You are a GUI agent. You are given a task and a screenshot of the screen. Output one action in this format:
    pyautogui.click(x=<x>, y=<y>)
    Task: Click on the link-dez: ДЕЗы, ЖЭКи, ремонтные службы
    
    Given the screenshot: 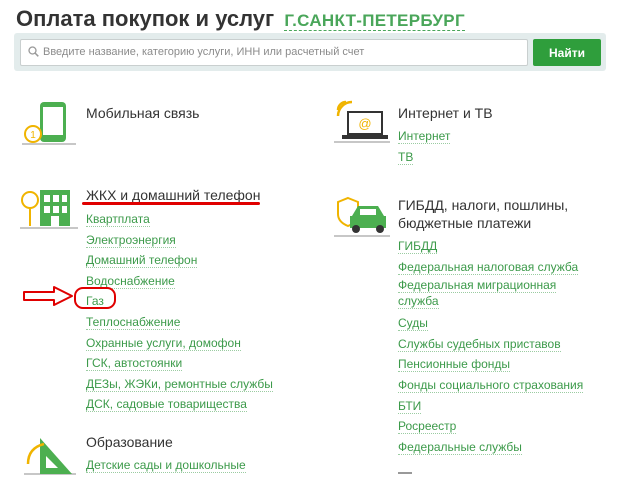 What is the action you would take?
    pyautogui.click(x=179, y=385)
    